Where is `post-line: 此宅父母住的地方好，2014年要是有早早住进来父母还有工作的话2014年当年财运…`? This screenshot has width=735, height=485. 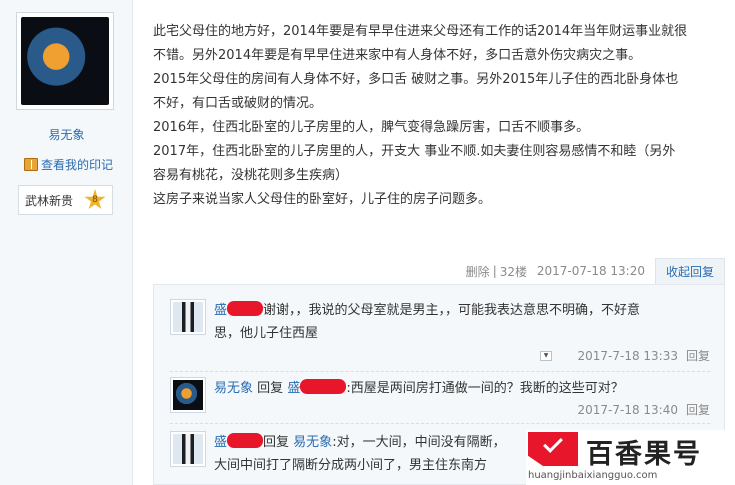
post-line: 此宅父母住的地方好，2014年要是有早早住进来父母还有工作的话2014年当年财运… is located at coordinates (420, 31).